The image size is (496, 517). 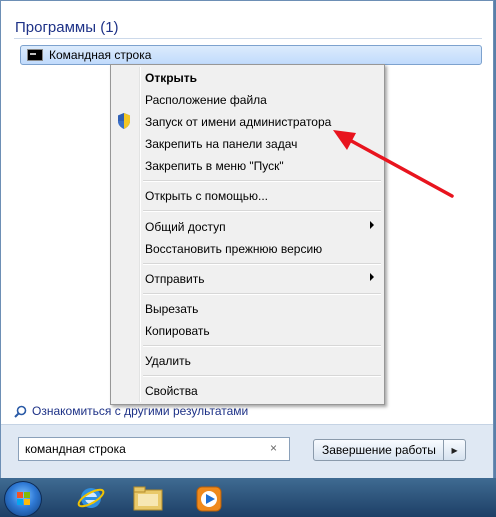 What do you see at coordinates (393, 164) in the screenshot?
I see `annotation-arrow` at bounding box center [393, 164].